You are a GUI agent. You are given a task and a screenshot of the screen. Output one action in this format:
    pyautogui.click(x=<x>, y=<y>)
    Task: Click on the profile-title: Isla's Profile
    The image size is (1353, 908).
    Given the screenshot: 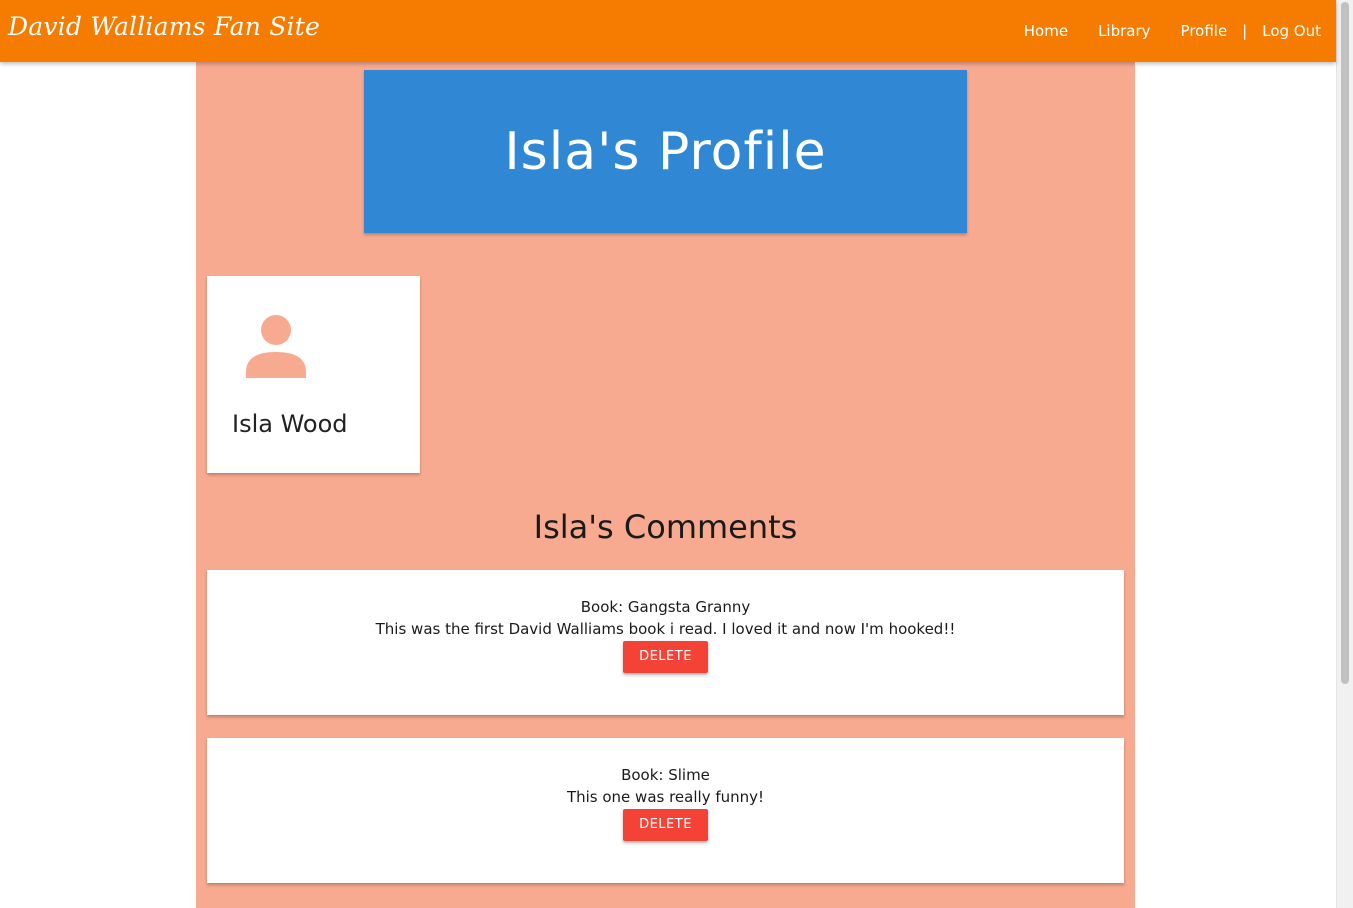 What is the action you would take?
    pyautogui.click(x=665, y=151)
    